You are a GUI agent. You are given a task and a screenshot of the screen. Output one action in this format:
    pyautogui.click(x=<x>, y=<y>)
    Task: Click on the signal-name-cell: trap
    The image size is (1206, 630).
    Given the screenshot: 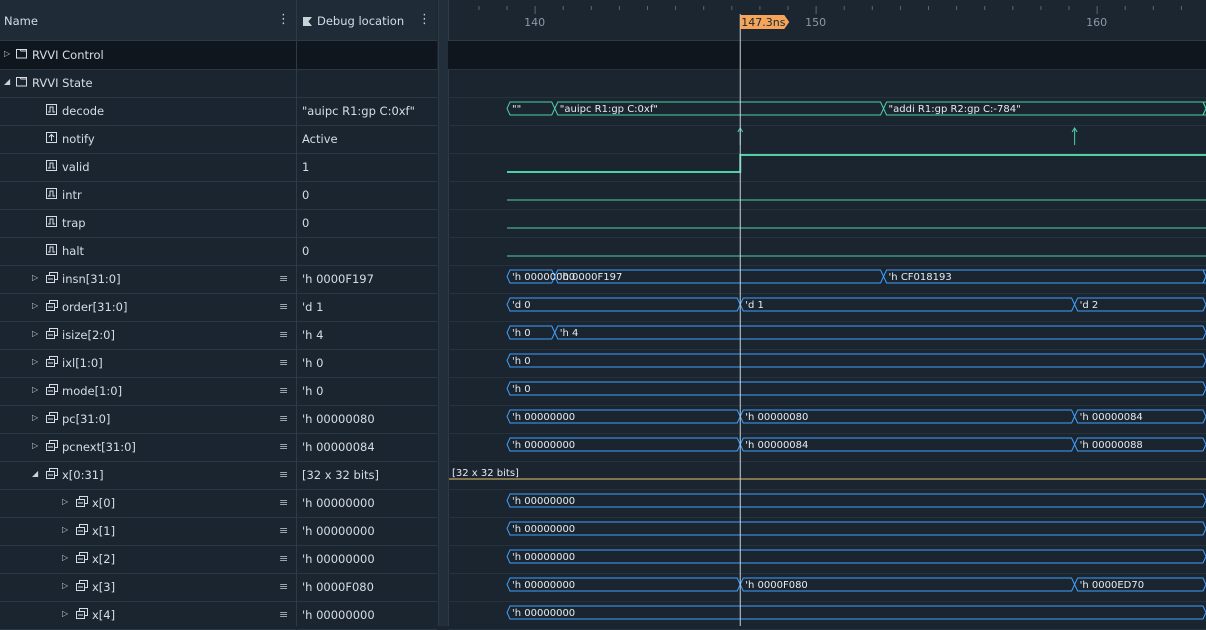 What is the action you would take?
    pyautogui.click(x=148, y=223)
    